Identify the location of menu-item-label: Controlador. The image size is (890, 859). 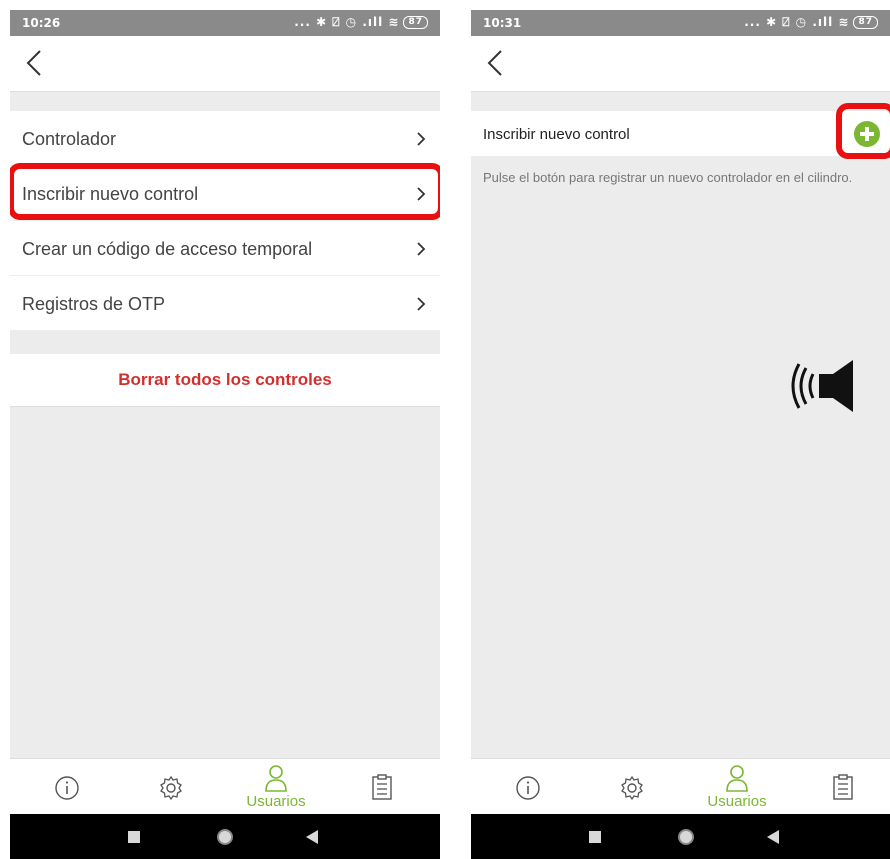
(69, 139).